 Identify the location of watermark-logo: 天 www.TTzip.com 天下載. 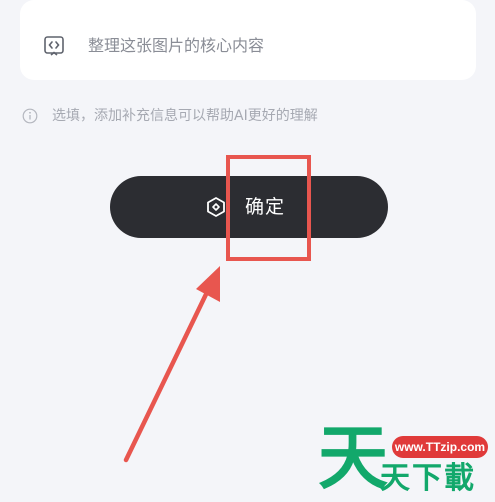
(404, 458).